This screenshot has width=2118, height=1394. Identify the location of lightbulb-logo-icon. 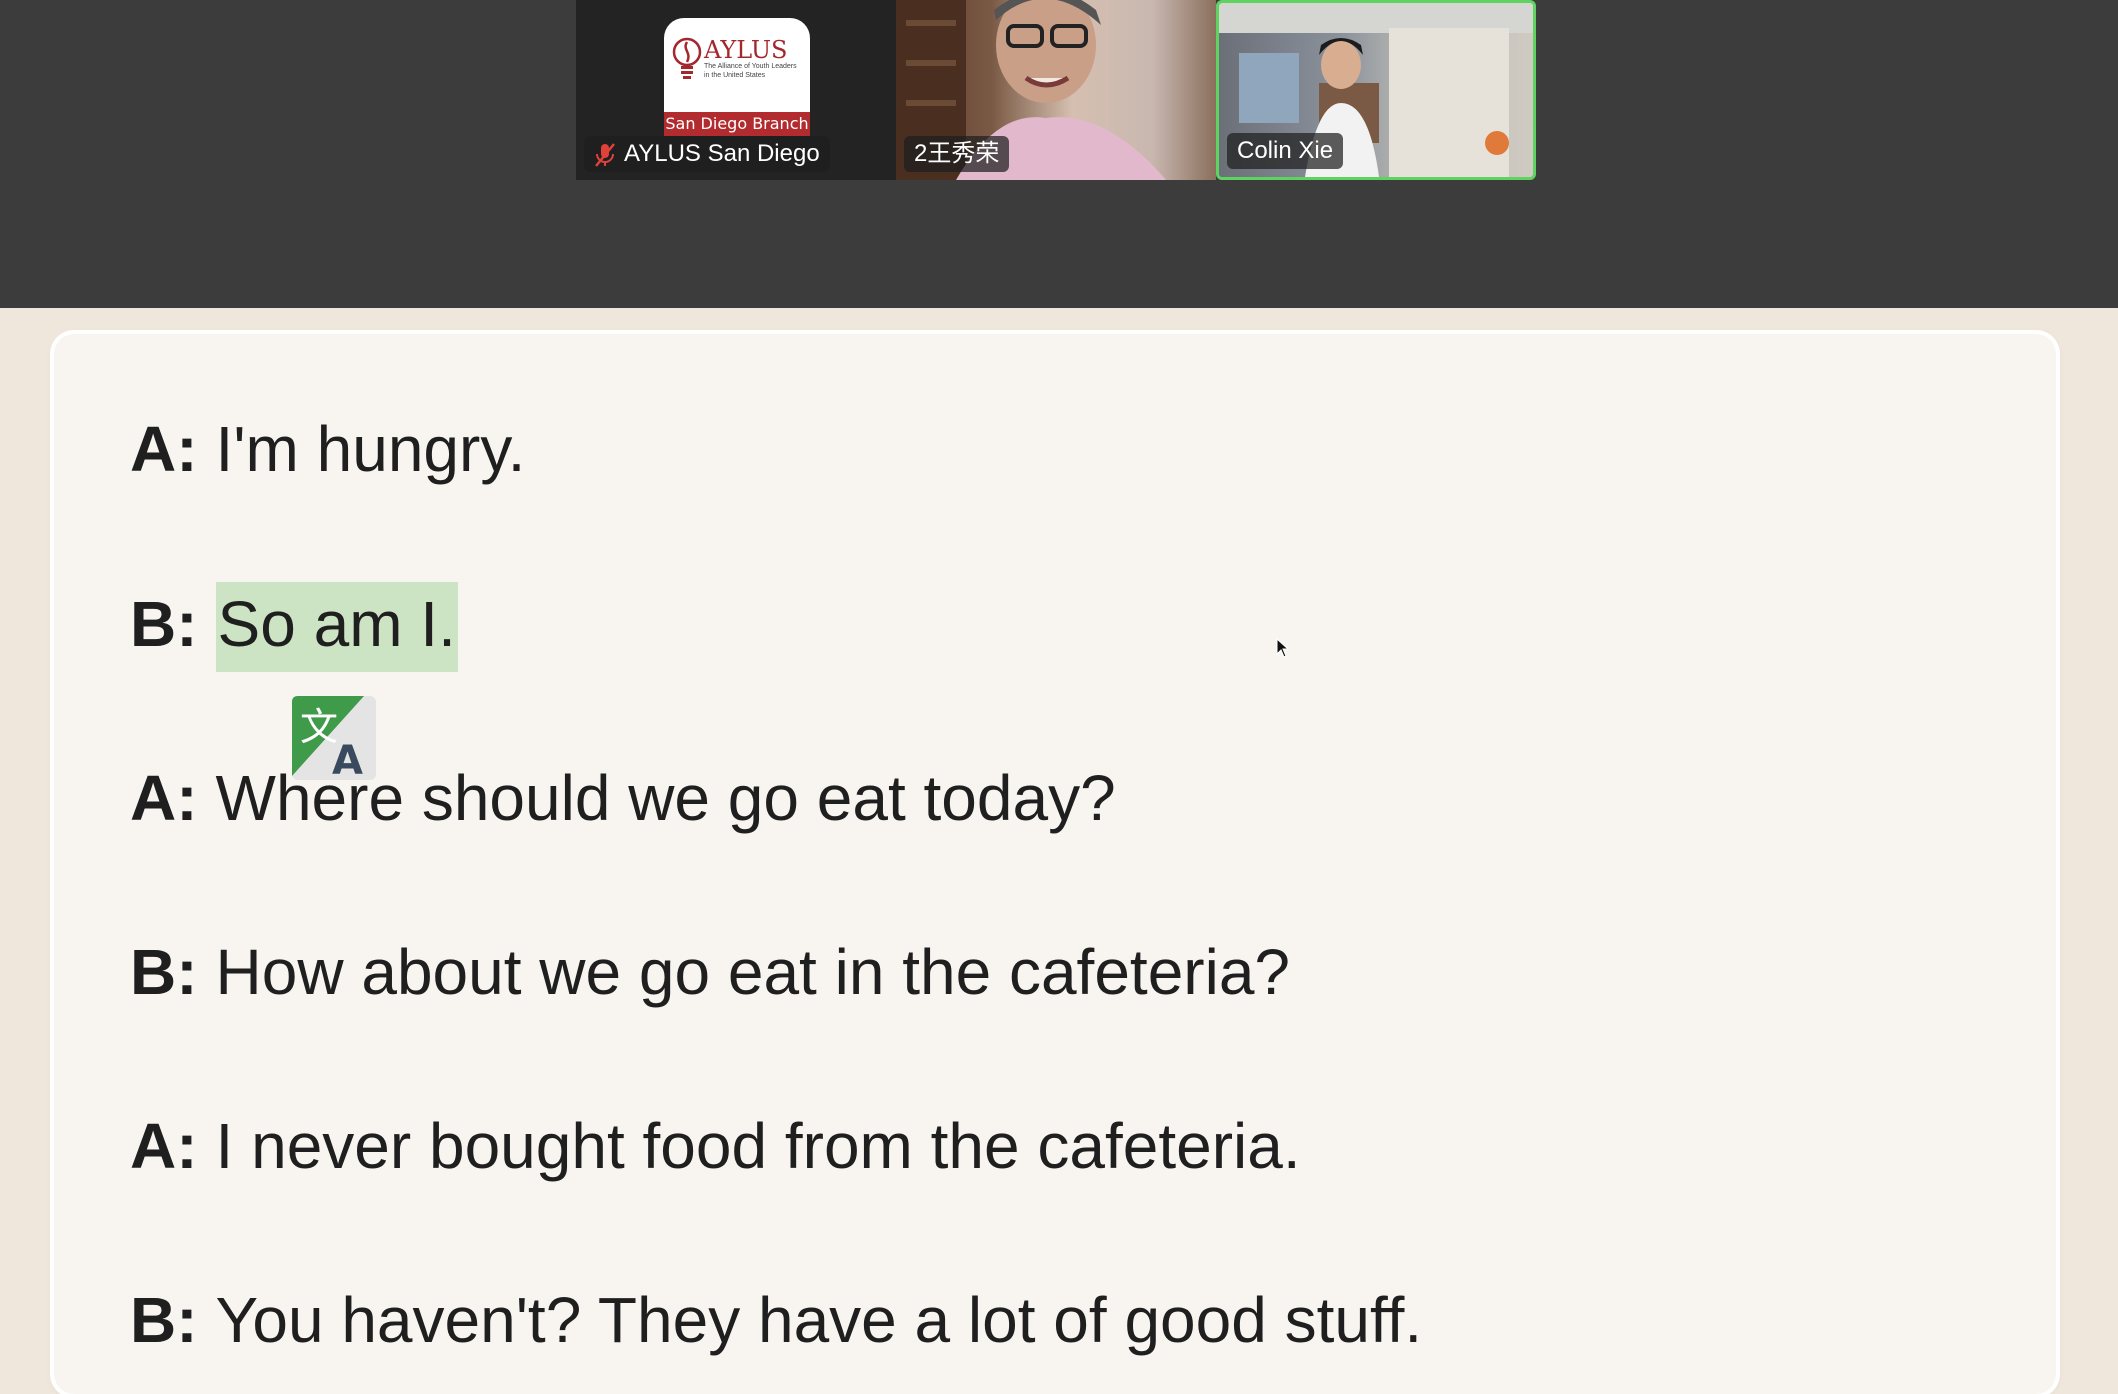
(687, 58).